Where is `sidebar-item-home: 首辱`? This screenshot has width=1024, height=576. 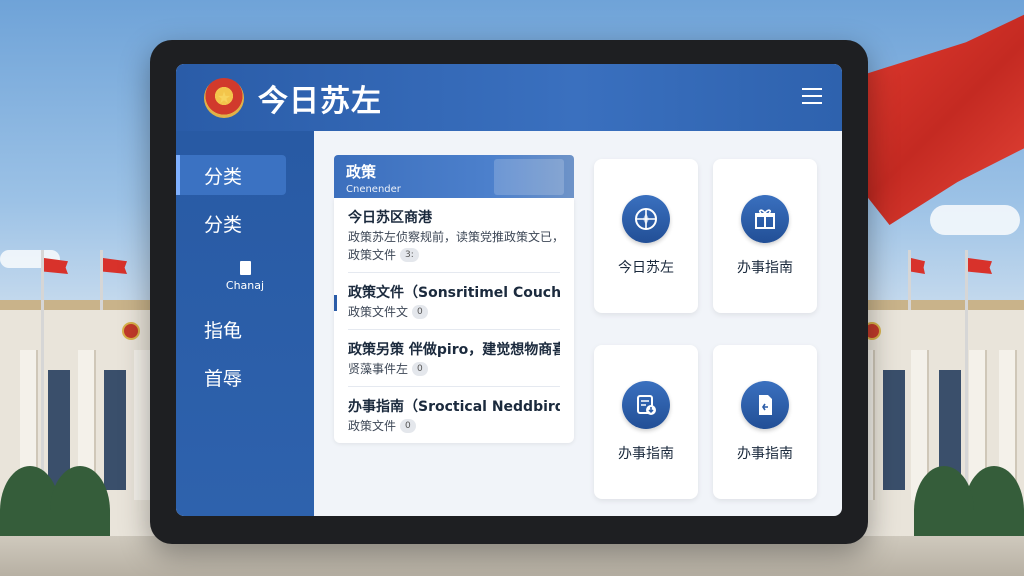
sidebar-item-home: 首辱 is located at coordinates (231, 377).